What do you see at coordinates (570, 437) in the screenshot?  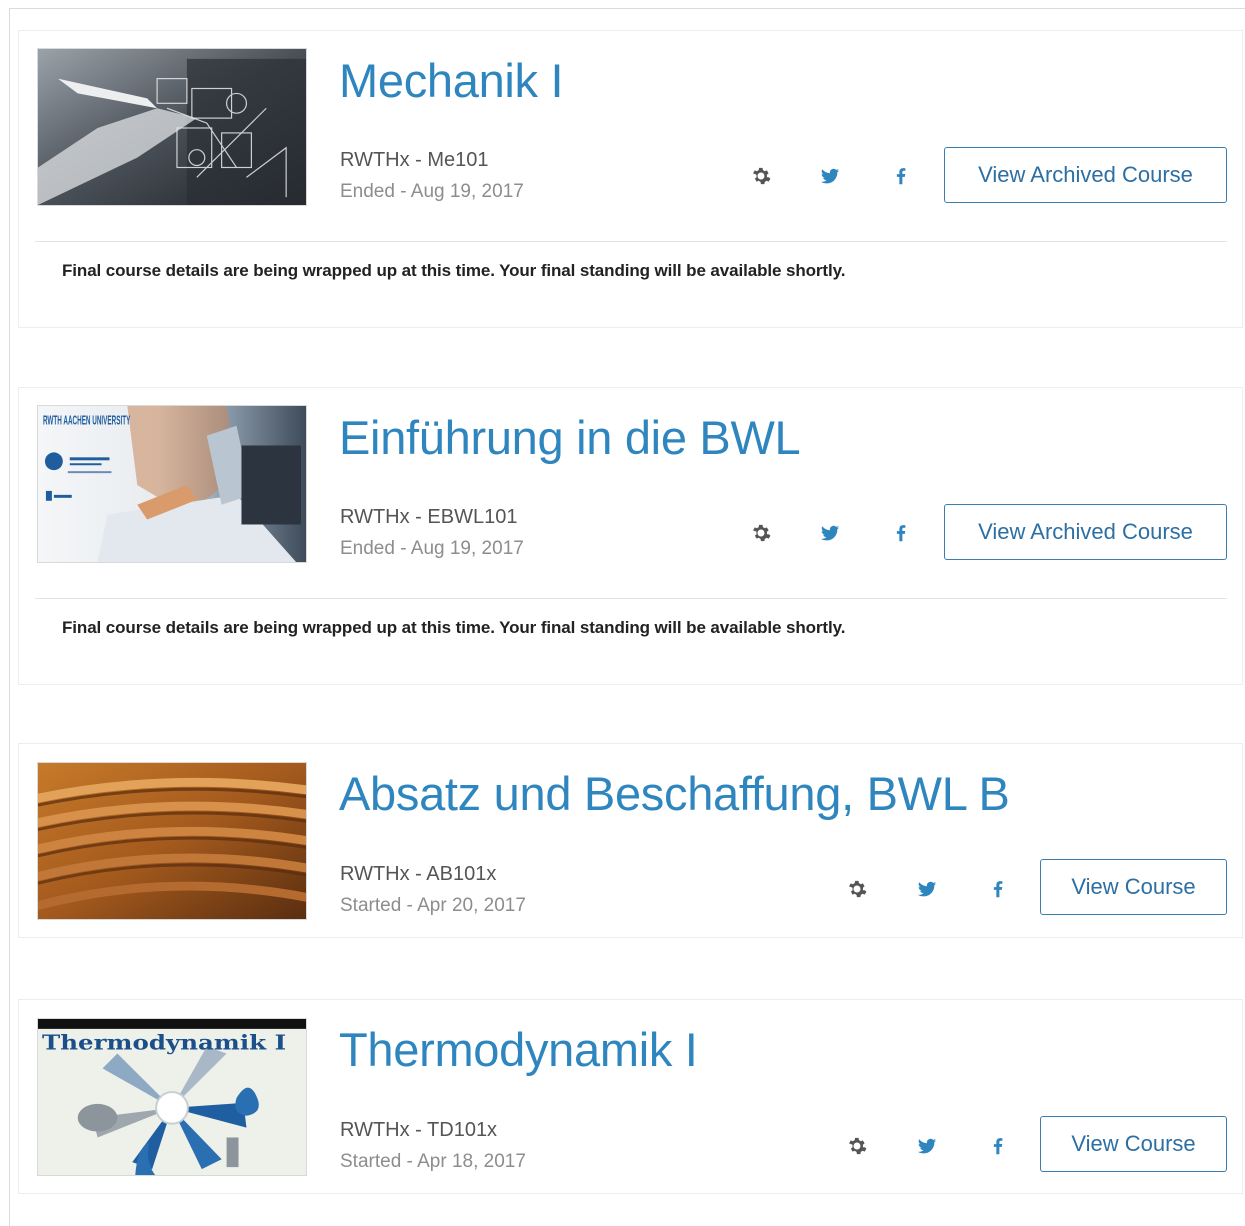 I see `course-title: Einführung in die BWL` at bounding box center [570, 437].